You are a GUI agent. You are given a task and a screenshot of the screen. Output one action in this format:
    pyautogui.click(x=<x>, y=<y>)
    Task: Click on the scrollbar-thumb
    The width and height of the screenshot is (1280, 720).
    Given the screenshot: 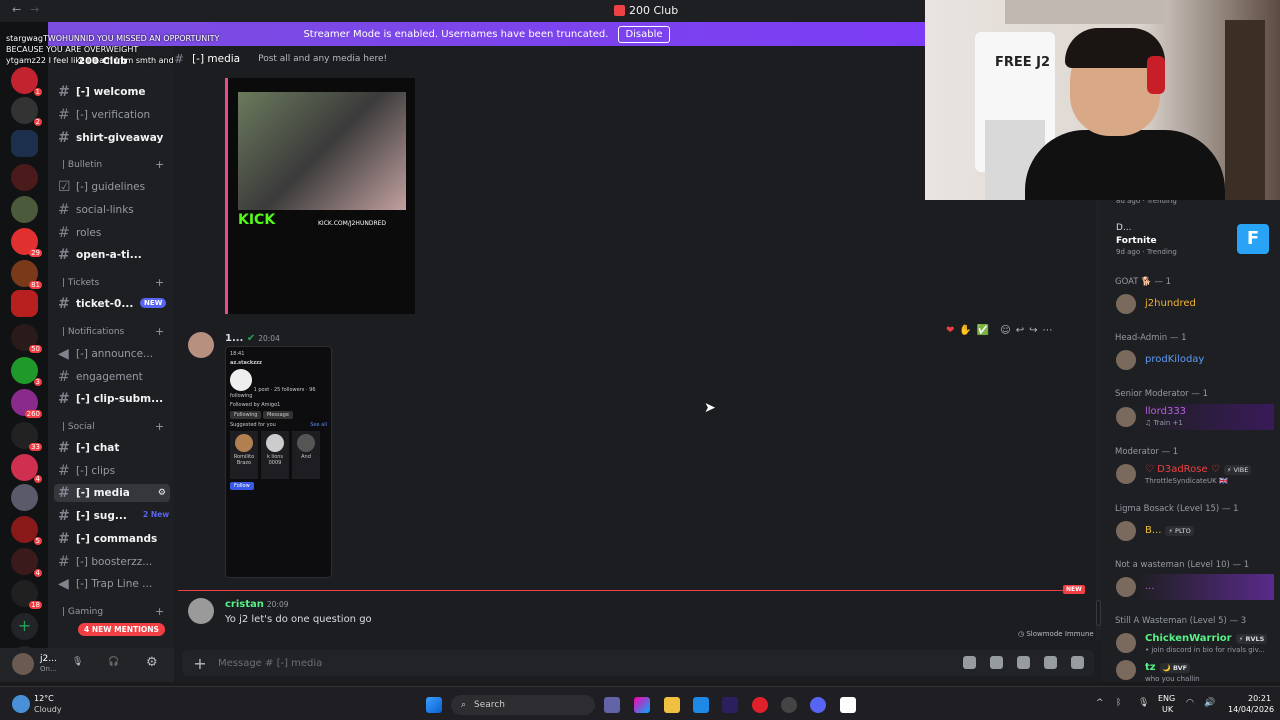 What is the action you would take?
    pyautogui.click(x=1098, y=613)
    